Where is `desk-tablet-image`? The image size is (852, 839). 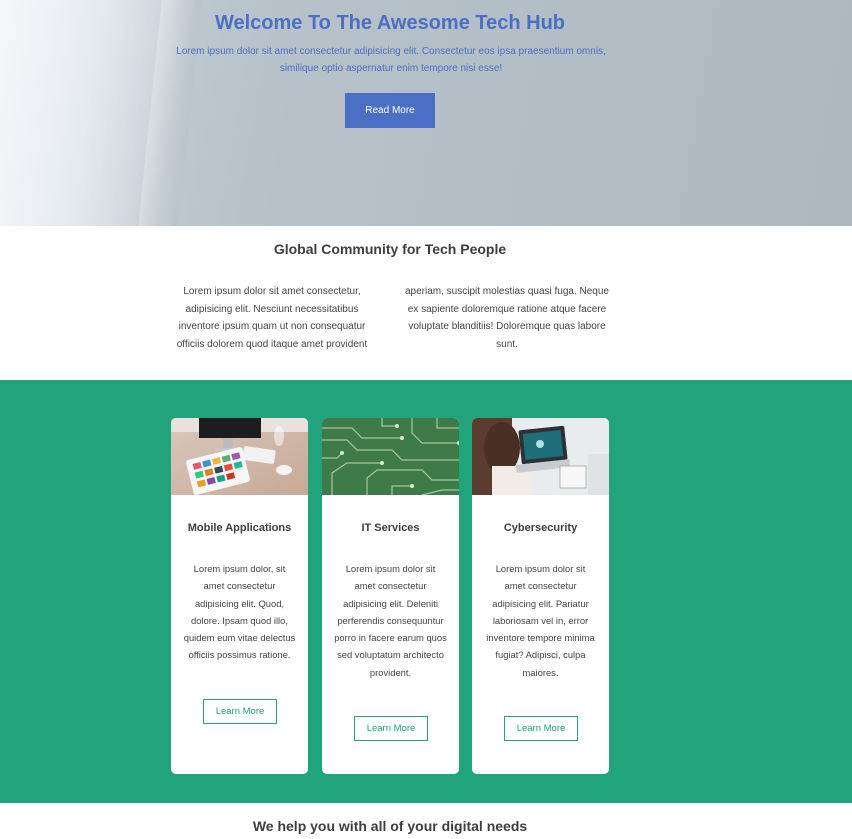
desk-tablet-image is located at coordinates (239, 456).